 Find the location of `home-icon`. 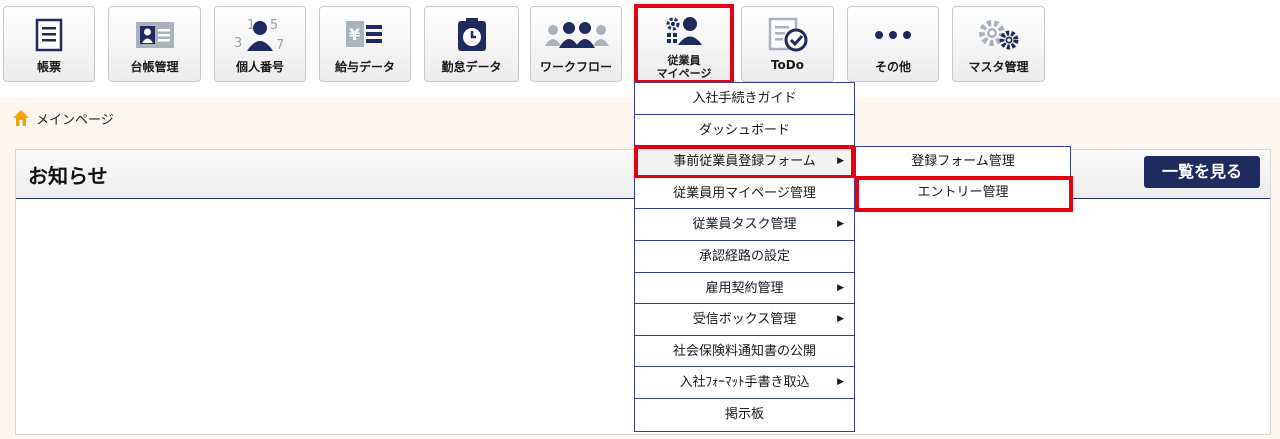

home-icon is located at coordinates (21, 118).